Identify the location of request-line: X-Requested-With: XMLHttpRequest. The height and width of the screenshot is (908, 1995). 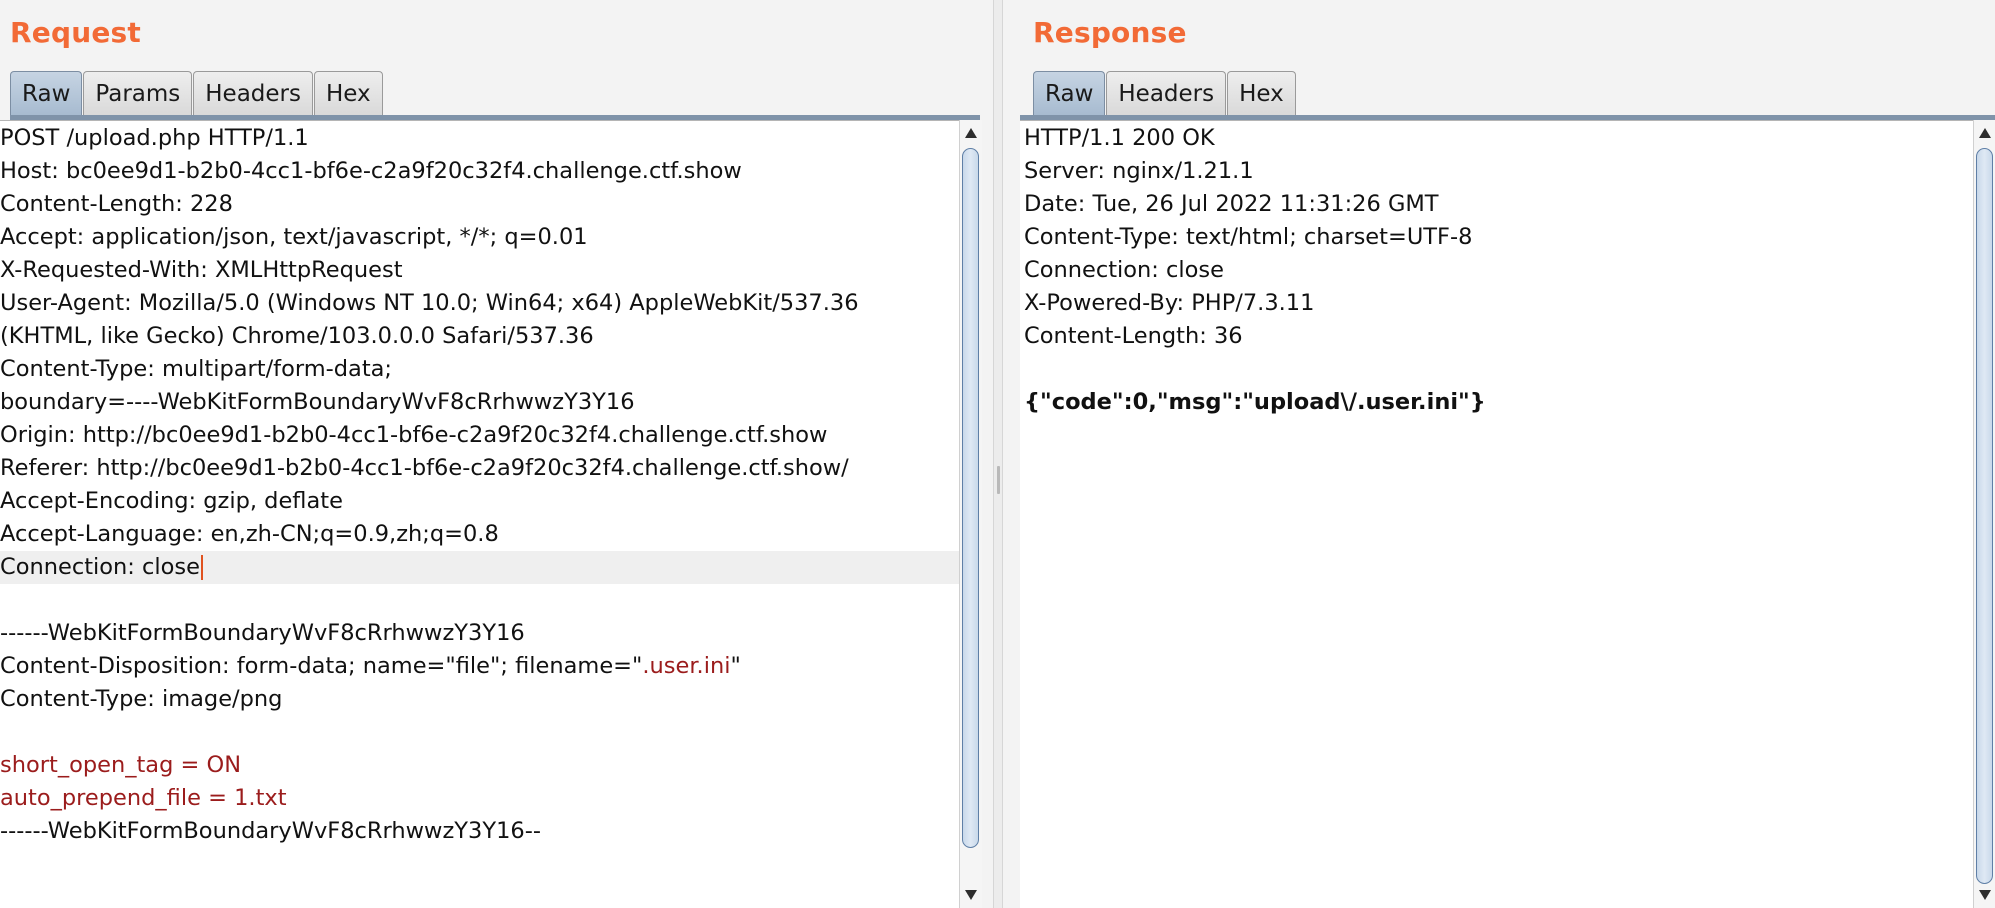
(201, 270).